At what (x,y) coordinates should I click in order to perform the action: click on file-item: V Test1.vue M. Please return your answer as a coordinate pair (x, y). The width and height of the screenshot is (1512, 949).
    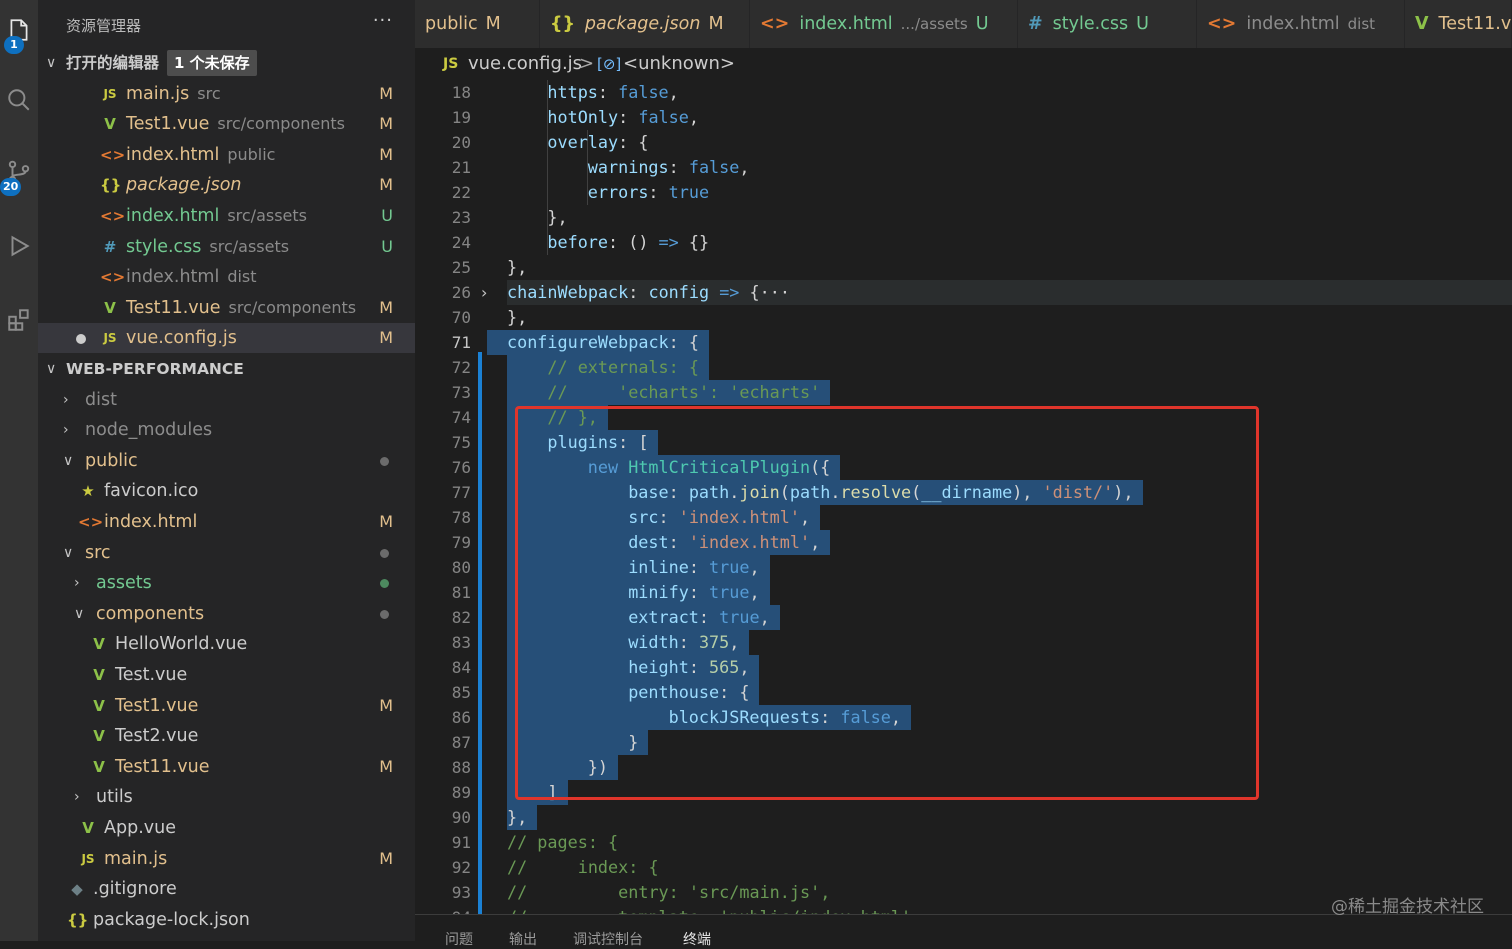
    Looking at the image, I should click on (226, 706).